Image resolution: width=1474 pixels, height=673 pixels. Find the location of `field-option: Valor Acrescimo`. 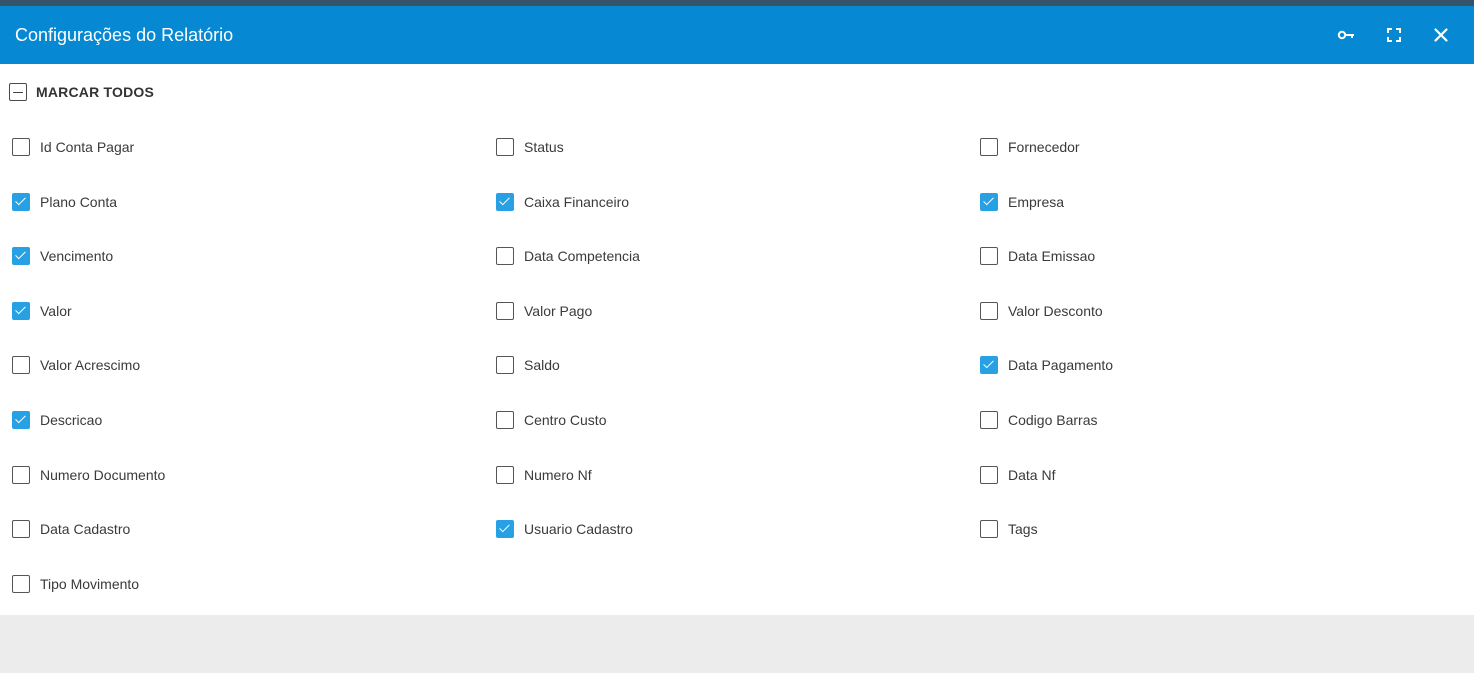

field-option: Valor Acrescimo is located at coordinates (76, 365).